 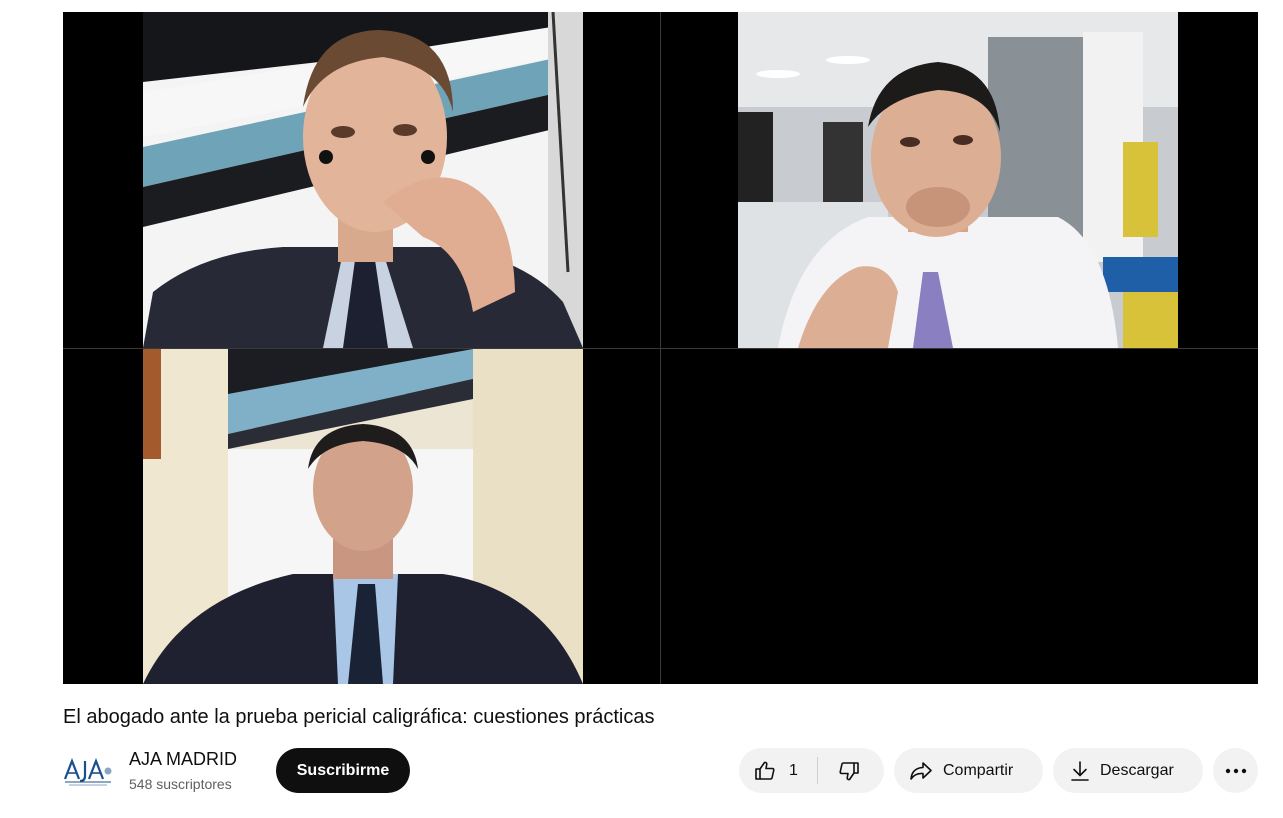 I want to click on more-actions-button, so click(x=1235, y=770).